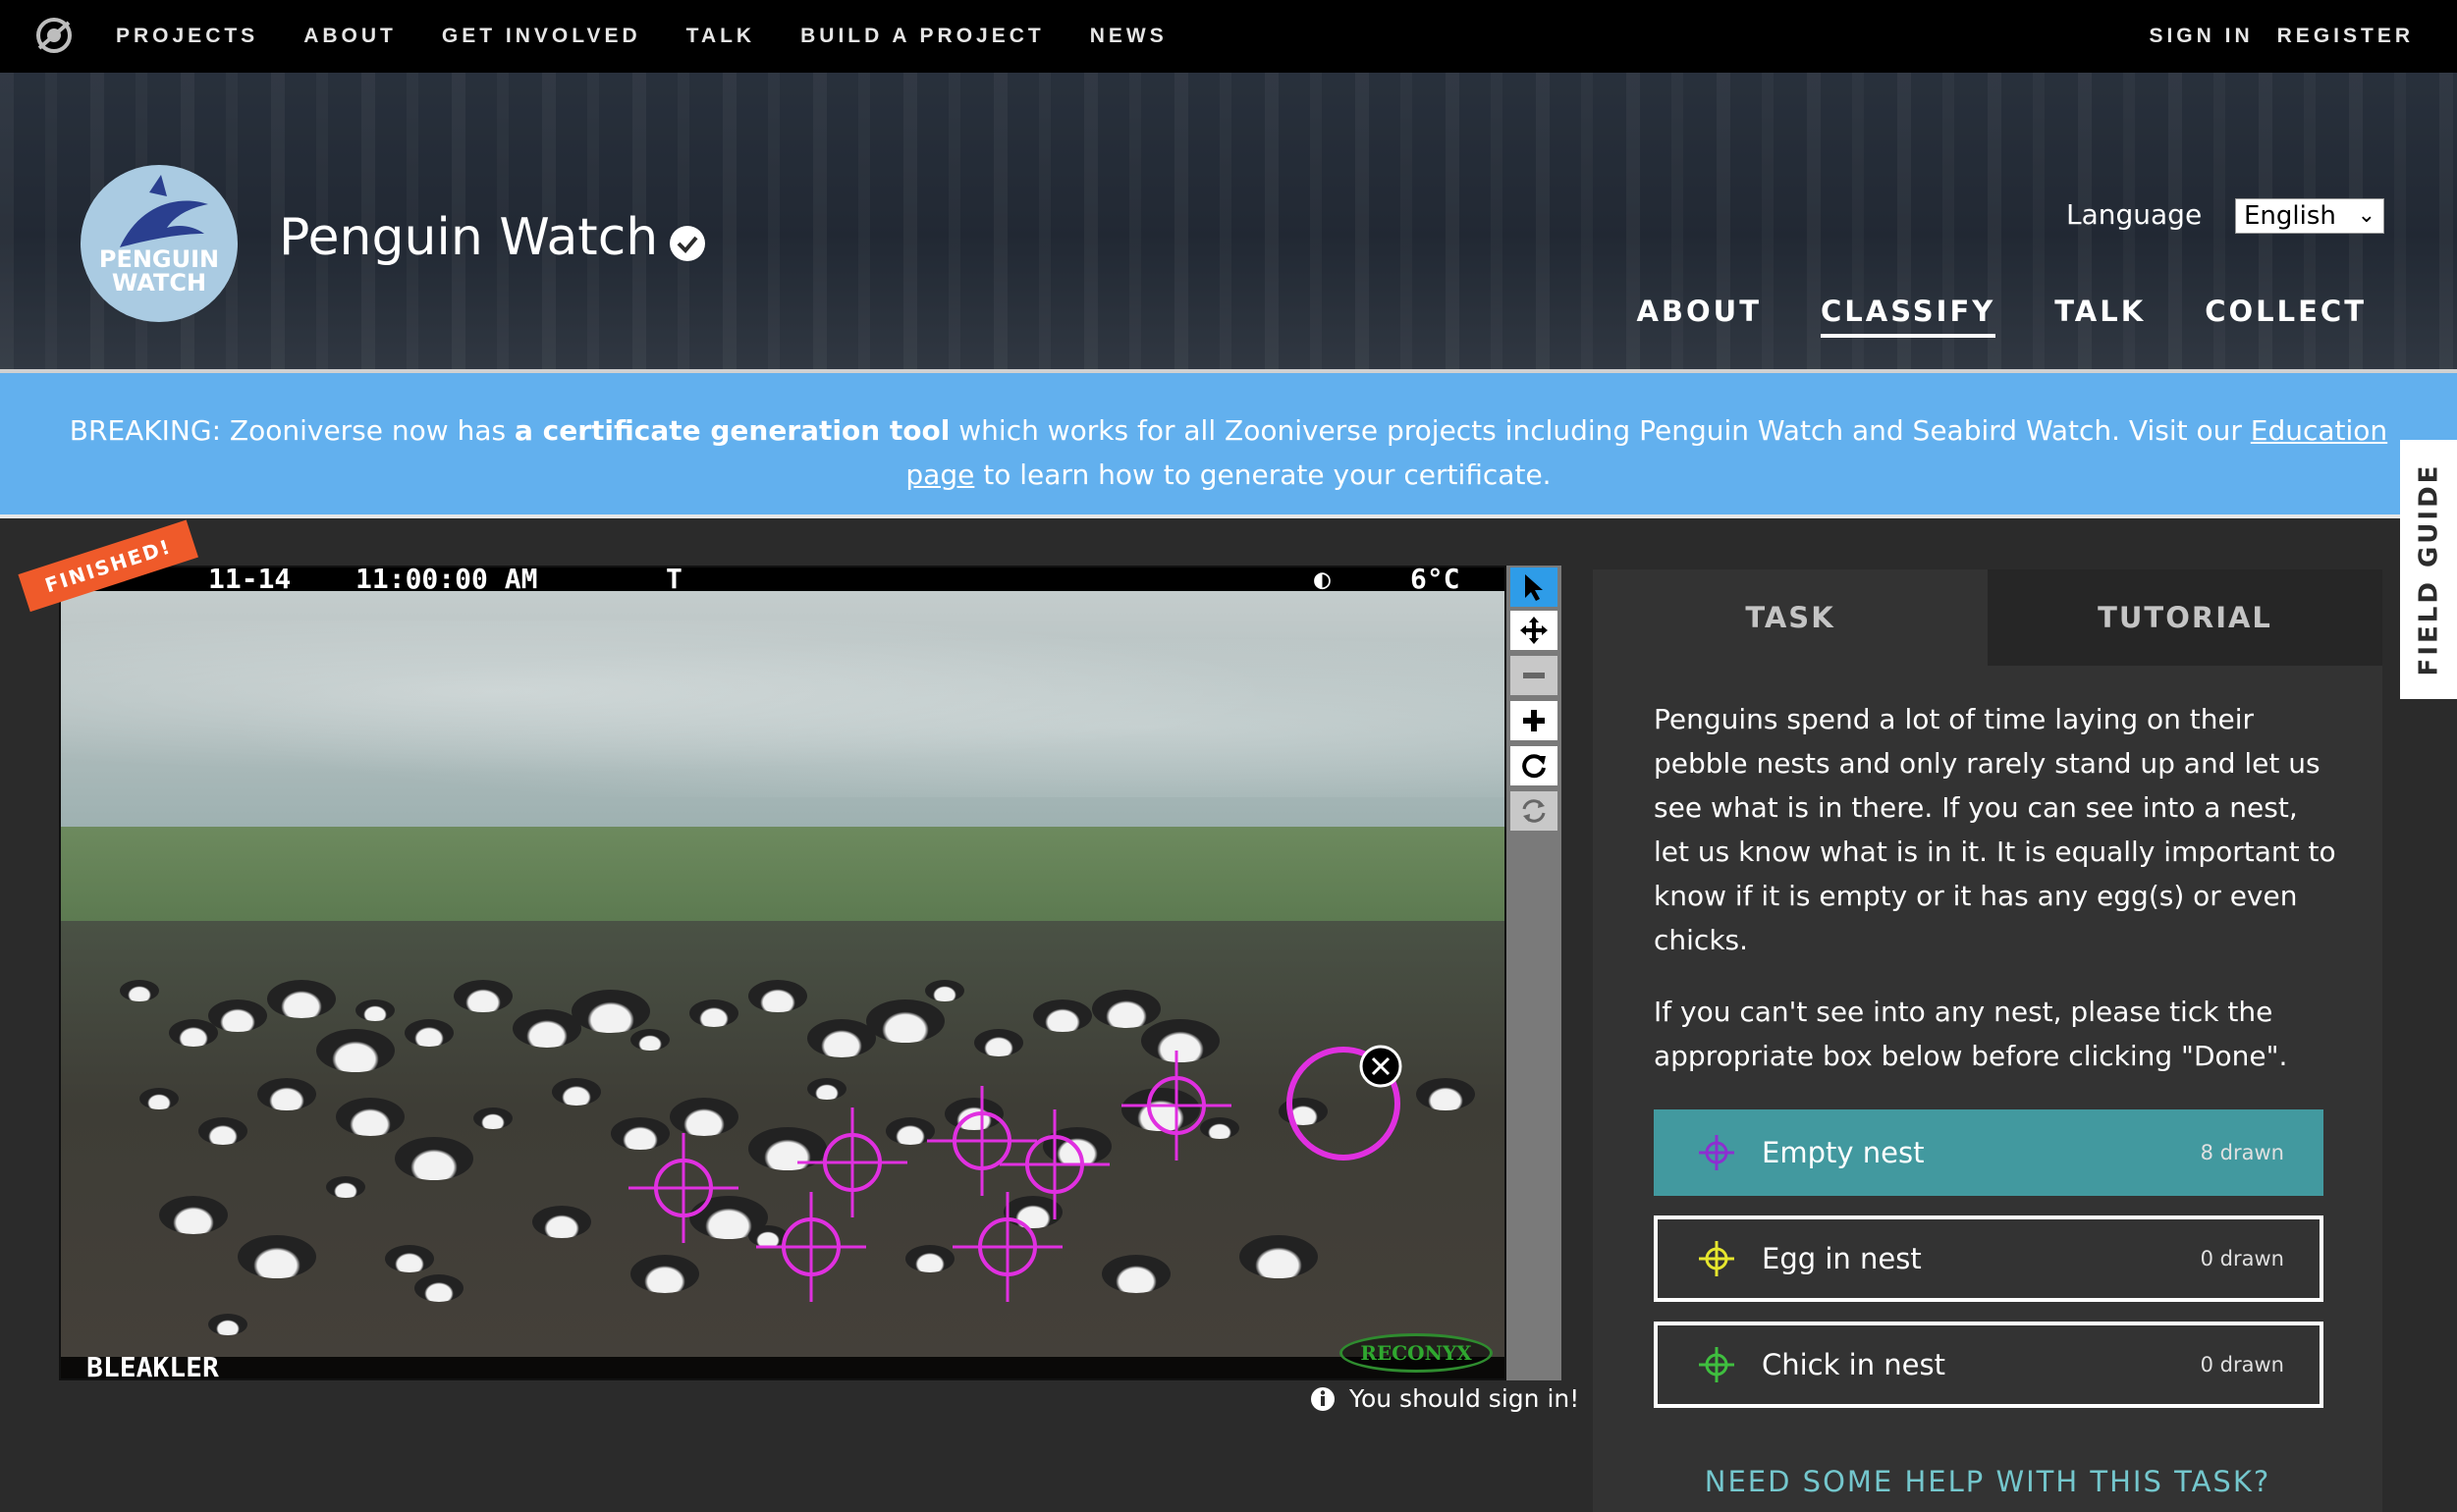 The image size is (2457, 1512). What do you see at coordinates (687, 243) in the screenshot?
I see `verified-check-icon` at bounding box center [687, 243].